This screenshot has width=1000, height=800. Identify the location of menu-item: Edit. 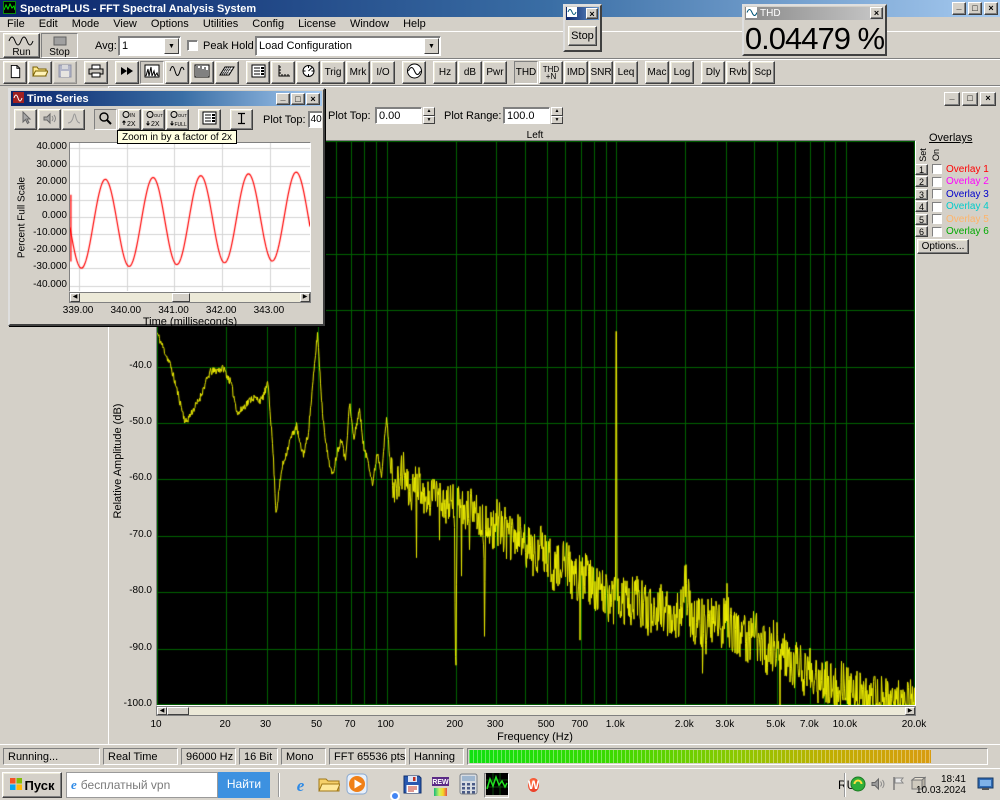
(48, 24).